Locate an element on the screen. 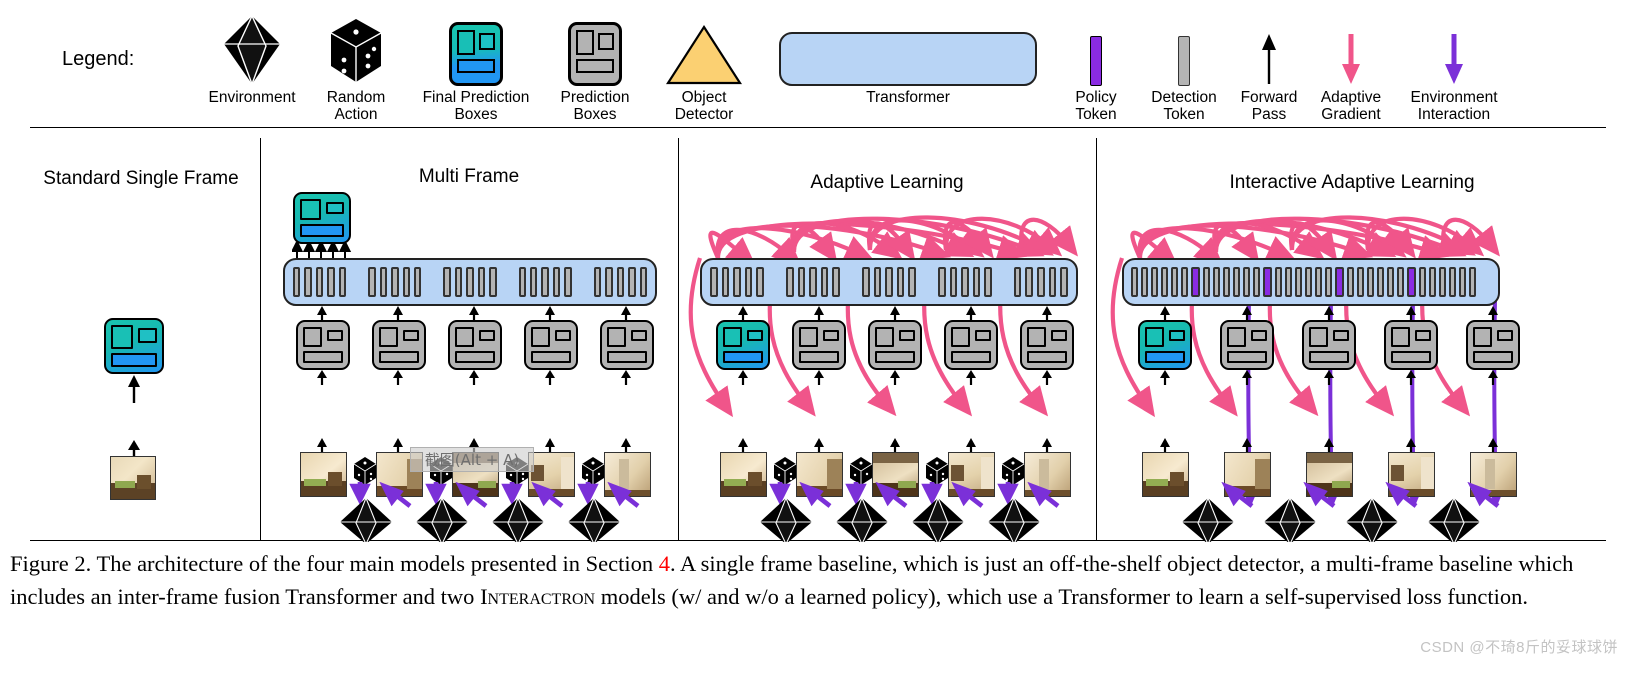 The height and width of the screenshot is (690, 1636). legend-item-final-prediction-boxes: Final Prediction Boxes is located at coordinates (476, 68).